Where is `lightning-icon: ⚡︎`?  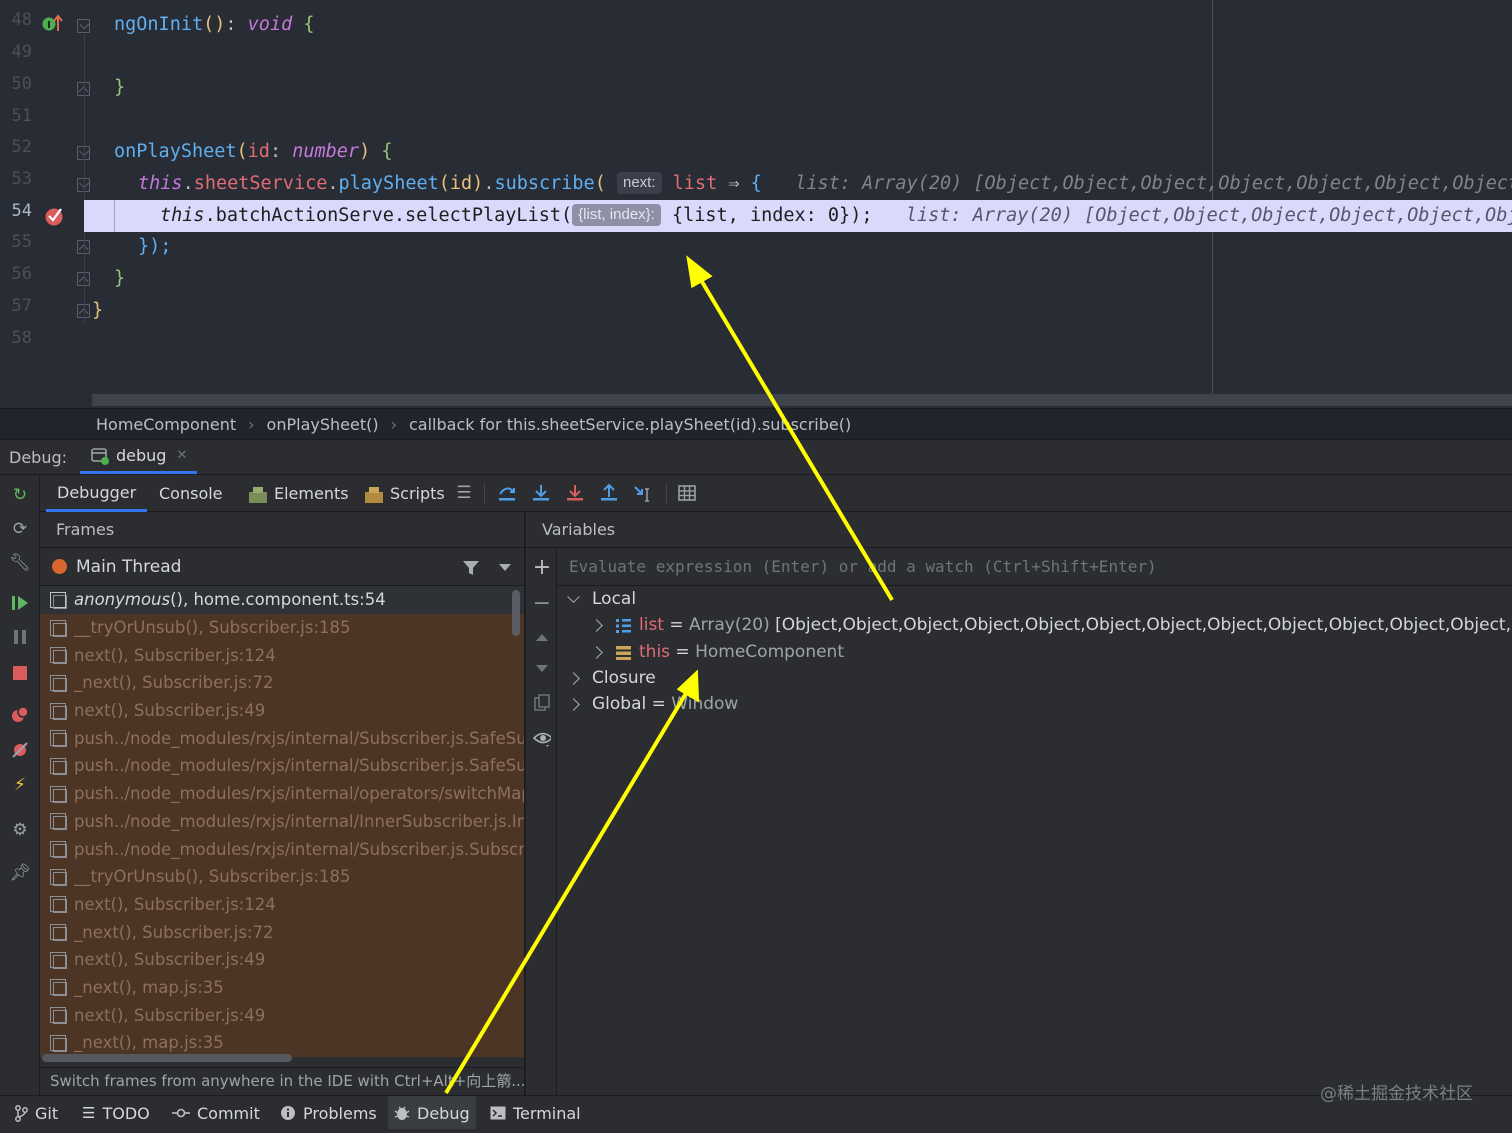
lightning-icon: ⚡︎ is located at coordinates (20, 785).